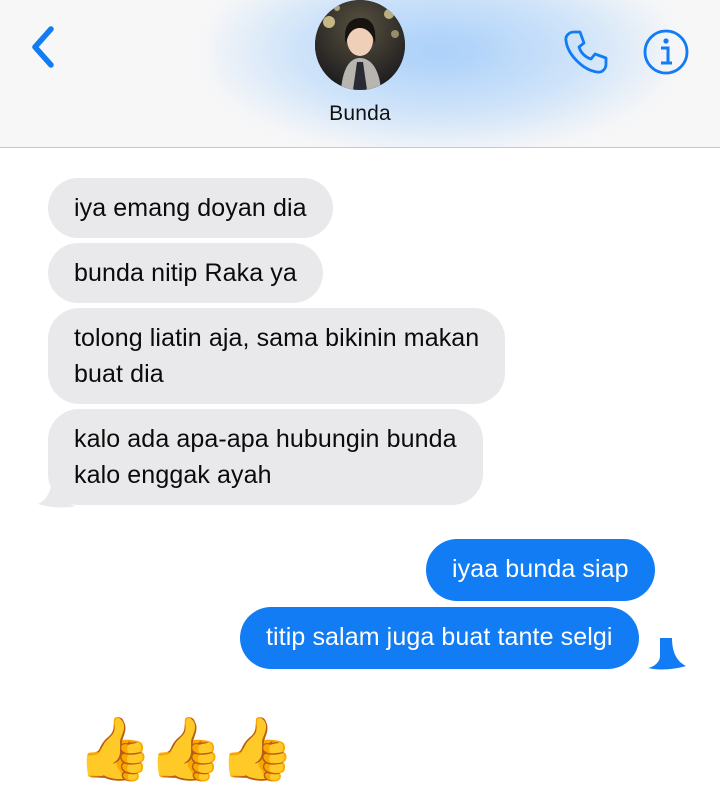  I want to click on message-text: iyaa bunda siap, so click(540, 569).